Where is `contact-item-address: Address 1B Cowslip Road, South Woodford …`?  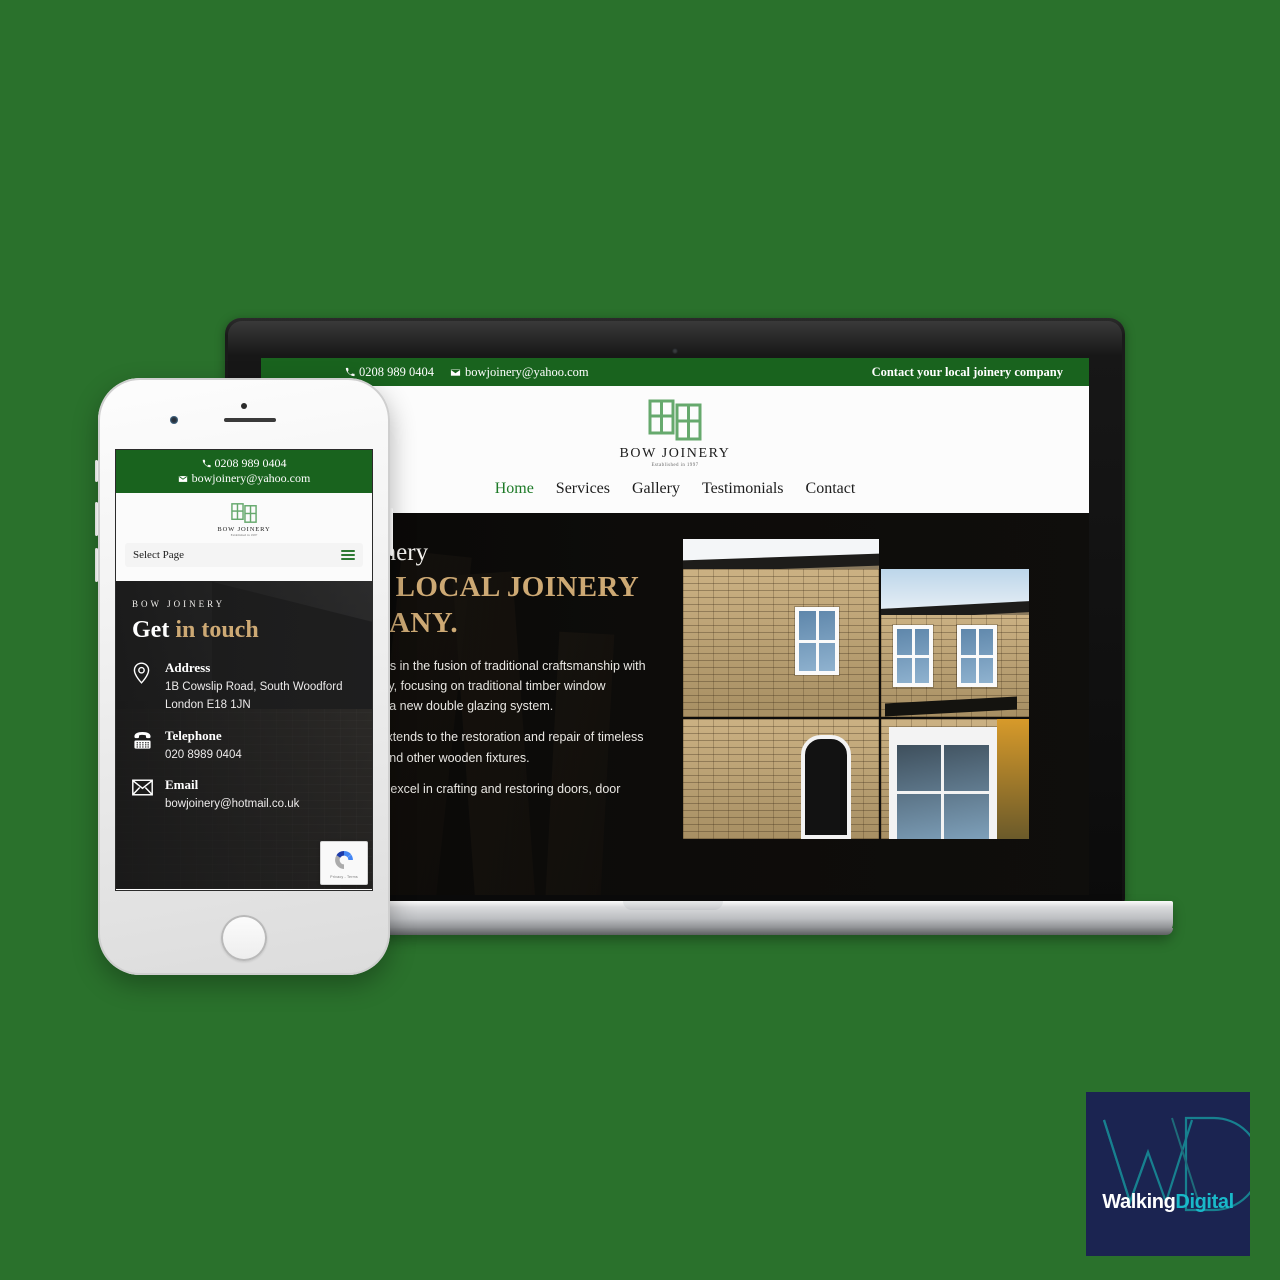 contact-item-address: Address 1B Cowslip Road, South Woodford … is located at coordinates (244, 687).